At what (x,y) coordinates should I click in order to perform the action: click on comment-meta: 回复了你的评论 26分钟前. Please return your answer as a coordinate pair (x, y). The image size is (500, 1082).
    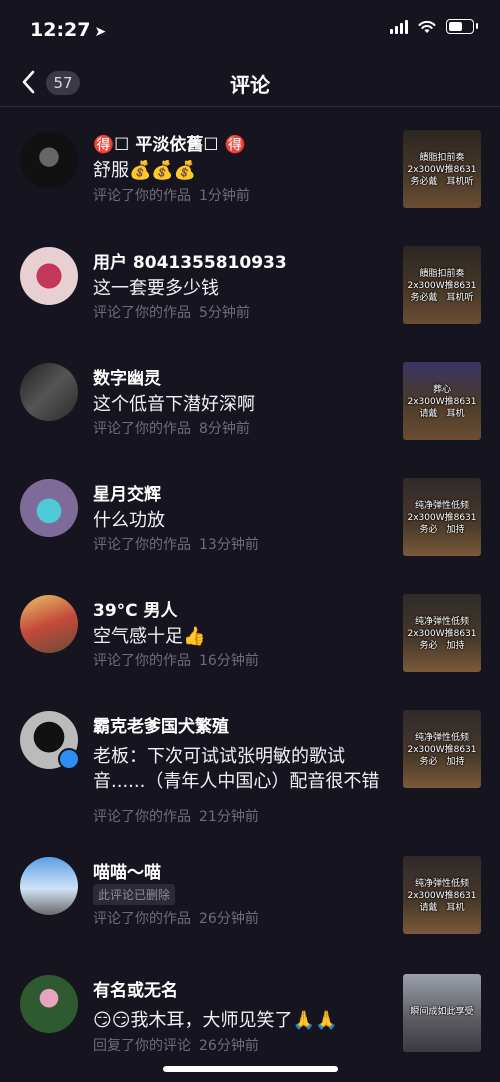
    Looking at the image, I should click on (176, 1046).